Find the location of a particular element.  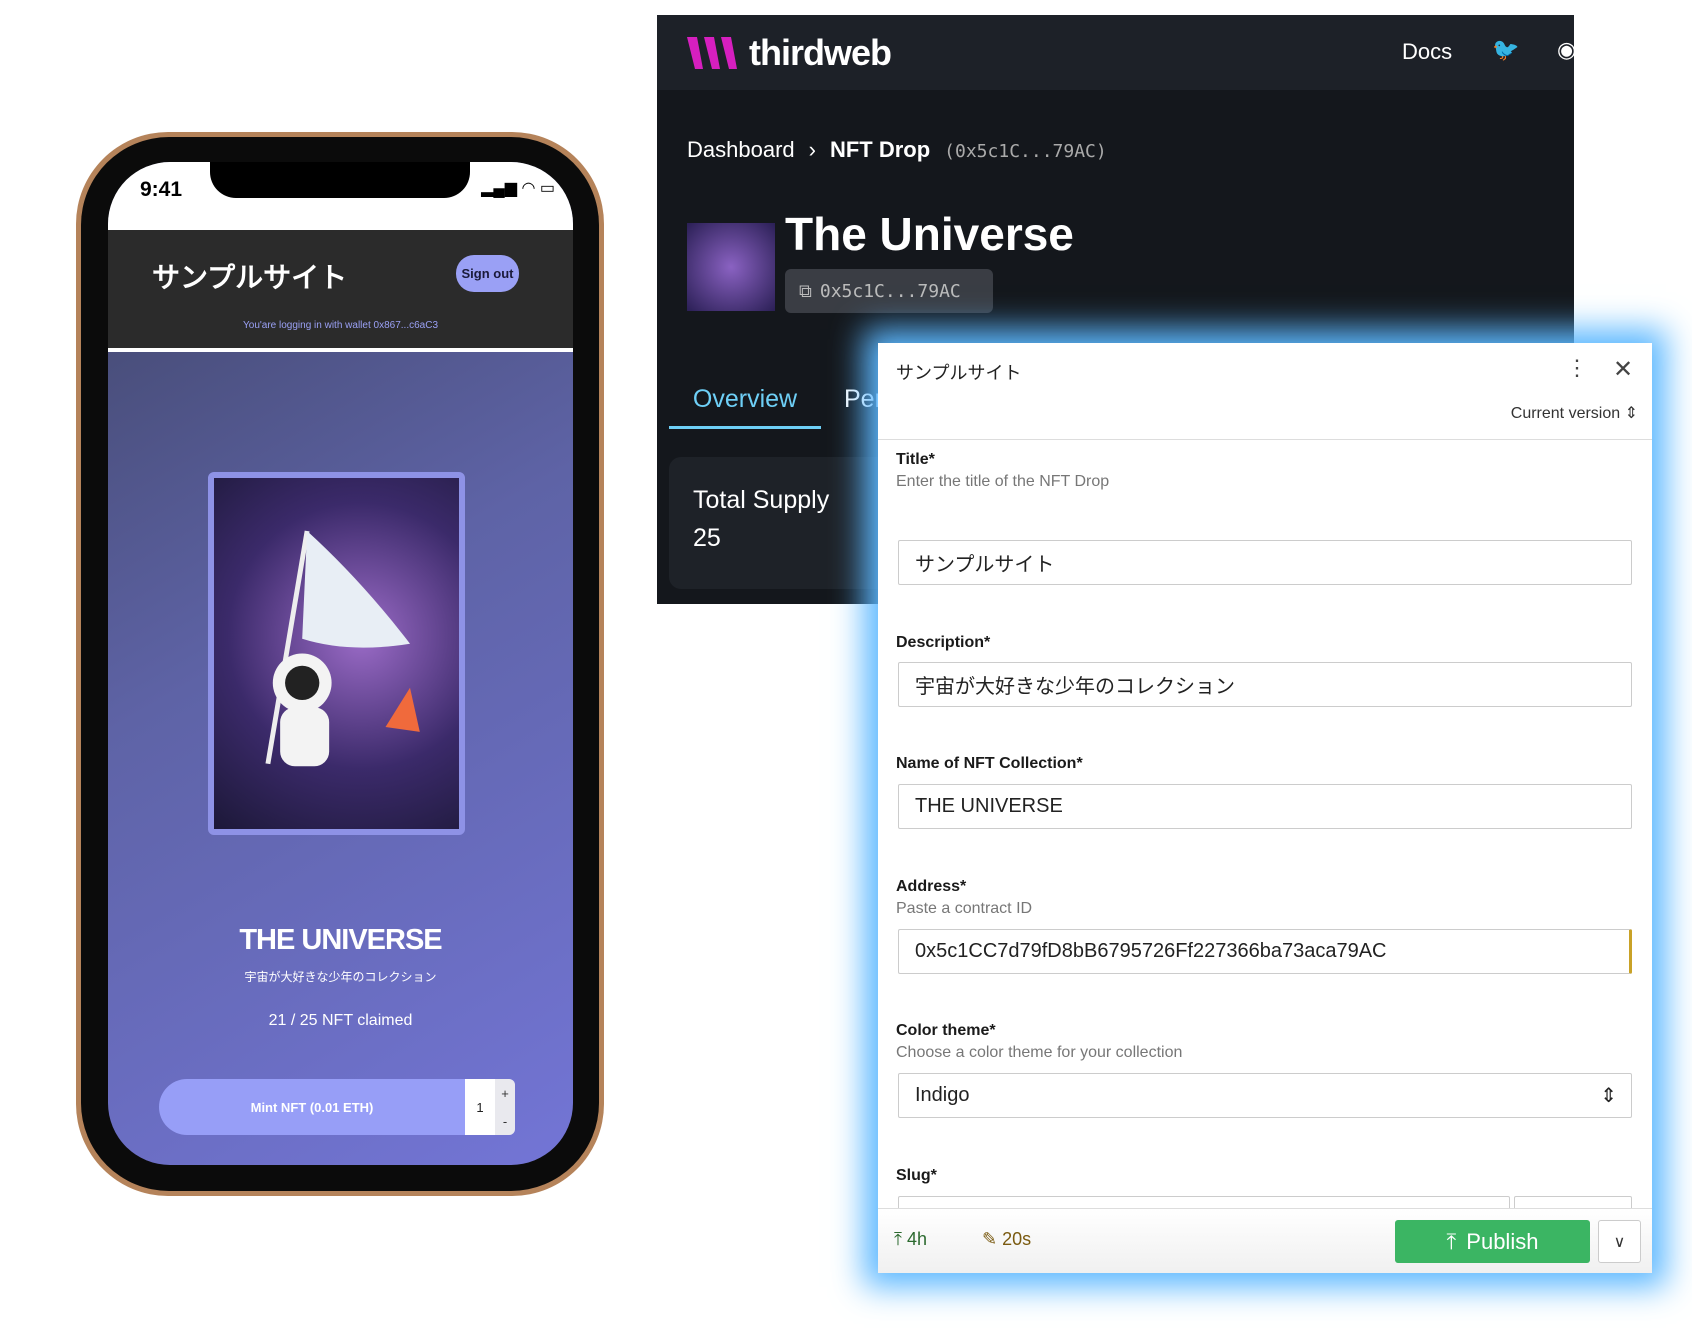

title-label: Title* is located at coordinates (915, 459).